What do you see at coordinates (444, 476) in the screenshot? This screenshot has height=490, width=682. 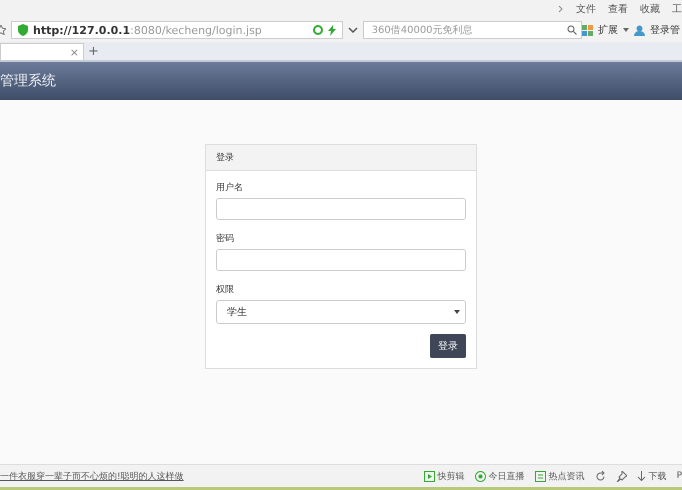 I see `status-button: 快剪辑` at bounding box center [444, 476].